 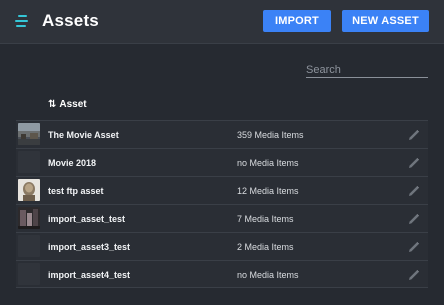 What do you see at coordinates (385, 21) in the screenshot?
I see `new-asset-button: NEW ASSET` at bounding box center [385, 21].